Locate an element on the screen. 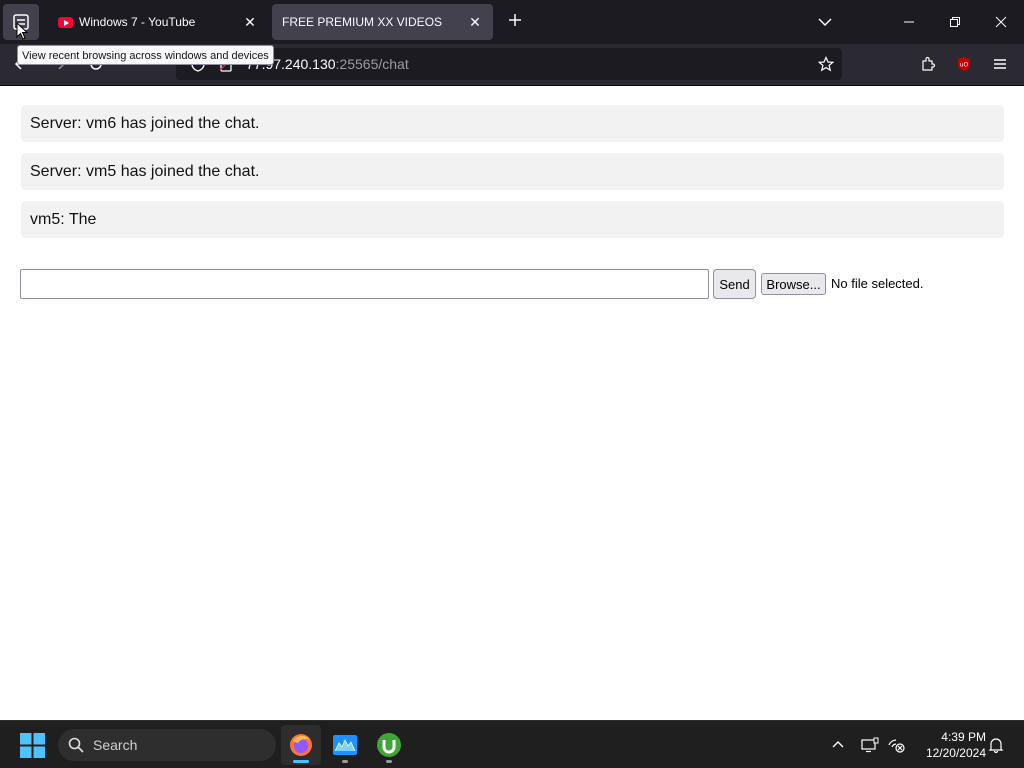  chat-form: Send Browse... No file selected. is located at coordinates (512, 284).